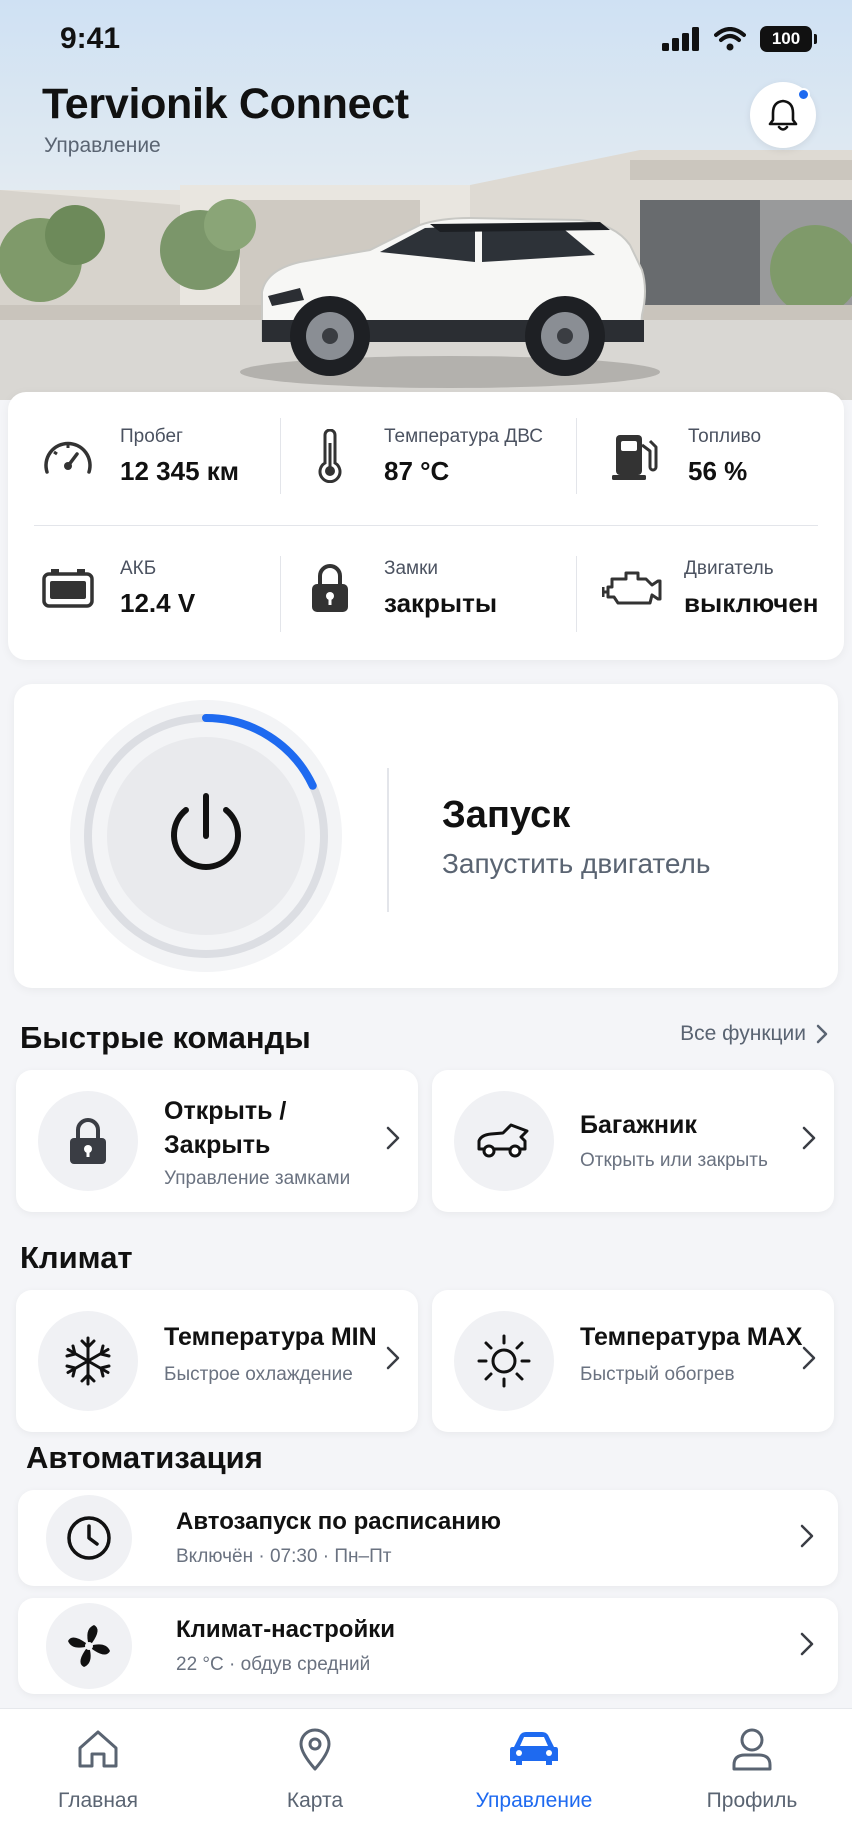 Image resolution: width=852 pixels, height=1846 pixels. I want to click on tile-subtitle: Открыть или закрыть, so click(674, 1160).